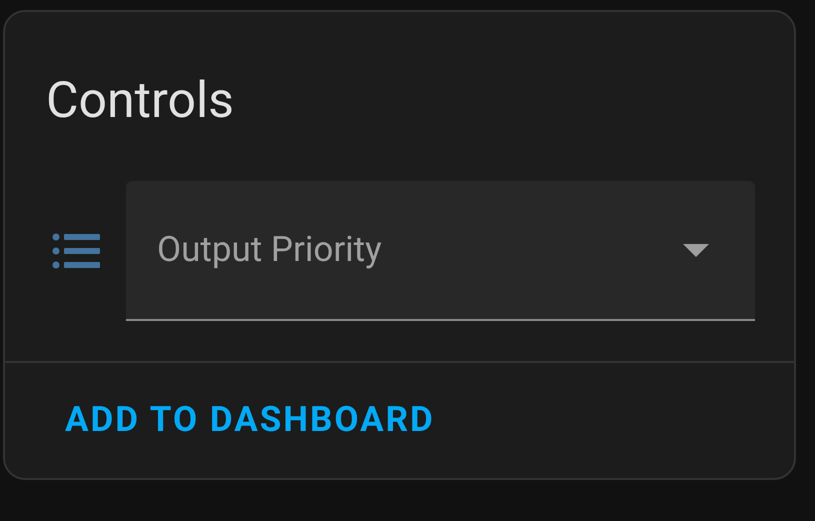 The height and width of the screenshot is (521, 815). What do you see at coordinates (696, 250) in the screenshot?
I see `dropdown-arrow-icon` at bounding box center [696, 250].